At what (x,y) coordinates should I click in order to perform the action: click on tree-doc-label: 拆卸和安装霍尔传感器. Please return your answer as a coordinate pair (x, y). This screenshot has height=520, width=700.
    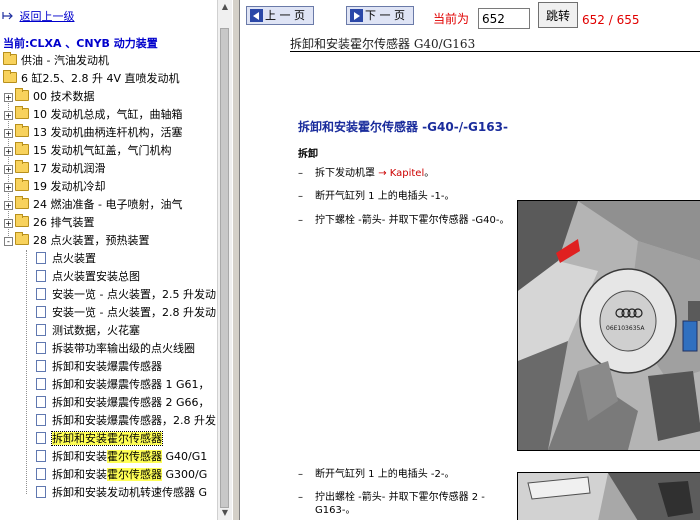
    Looking at the image, I should click on (107, 438).